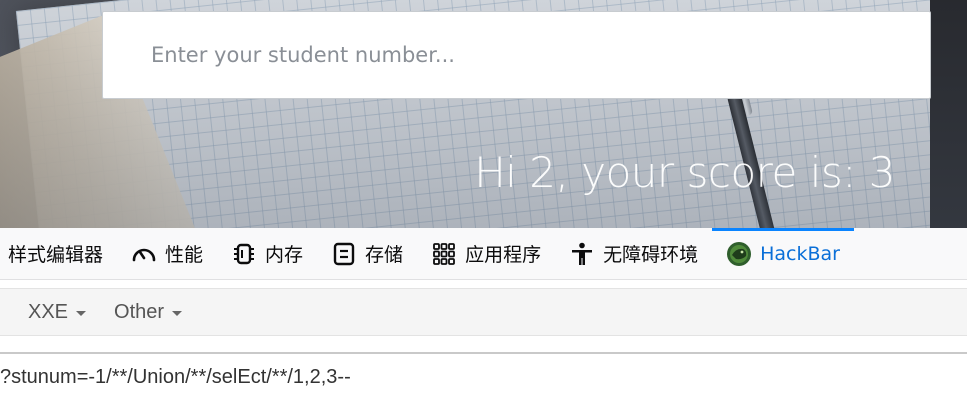 This screenshot has width=967, height=403. Describe the element at coordinates (144, 254) in the screenshot. I see `gauge-icon` at that location.